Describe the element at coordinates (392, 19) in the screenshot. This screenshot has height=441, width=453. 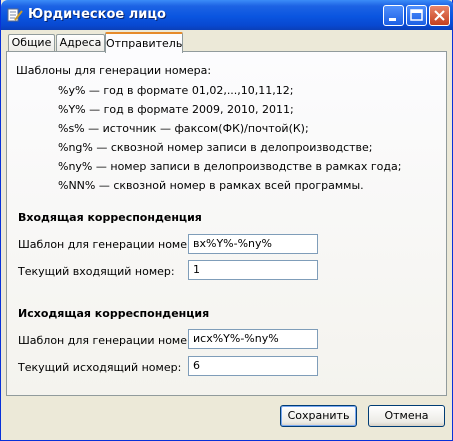
I see `minimize-icon` at that location.